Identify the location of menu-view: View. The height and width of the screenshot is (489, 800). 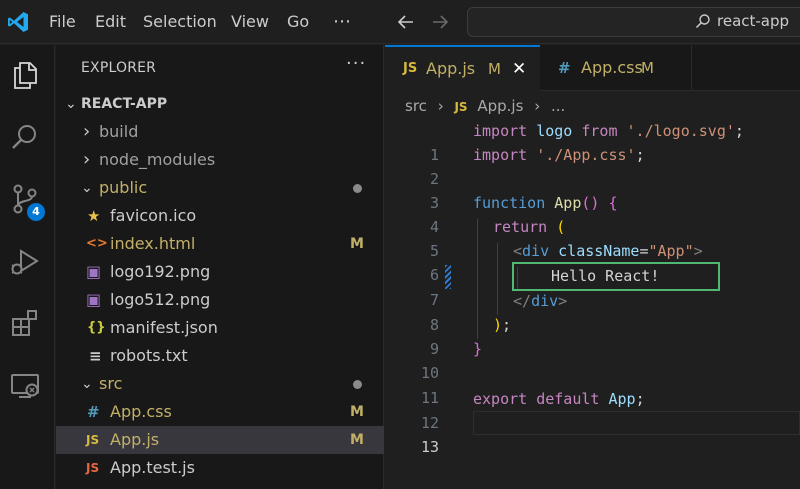
(250, 22).